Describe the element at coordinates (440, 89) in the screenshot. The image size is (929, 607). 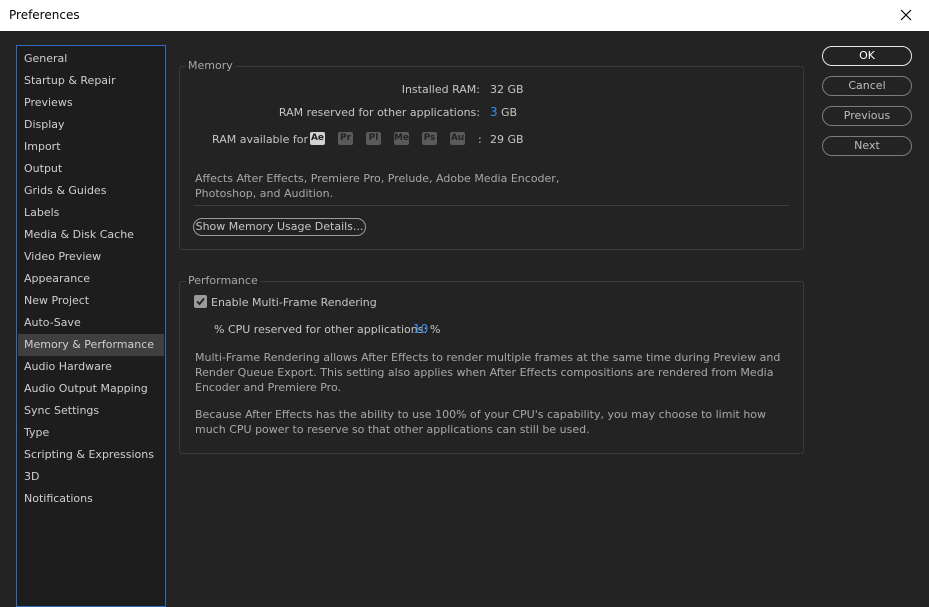
I see `installed-ram-label: Installed RAM:` at that location.